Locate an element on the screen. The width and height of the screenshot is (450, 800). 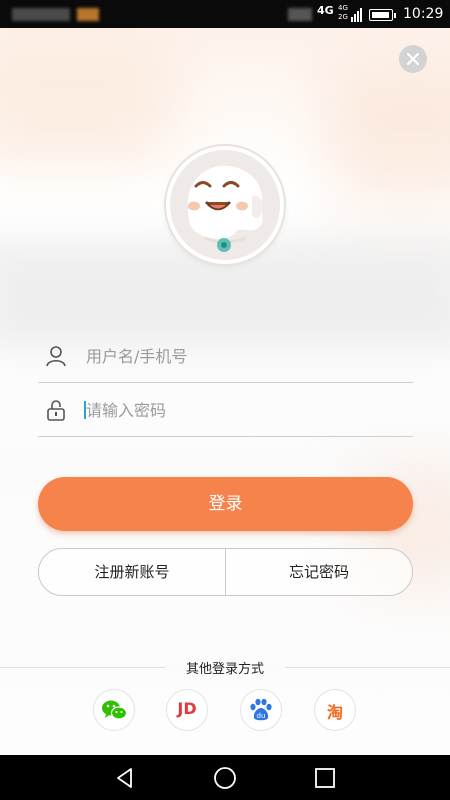
baidu-login-button: du is located at coordinates (261, 710).